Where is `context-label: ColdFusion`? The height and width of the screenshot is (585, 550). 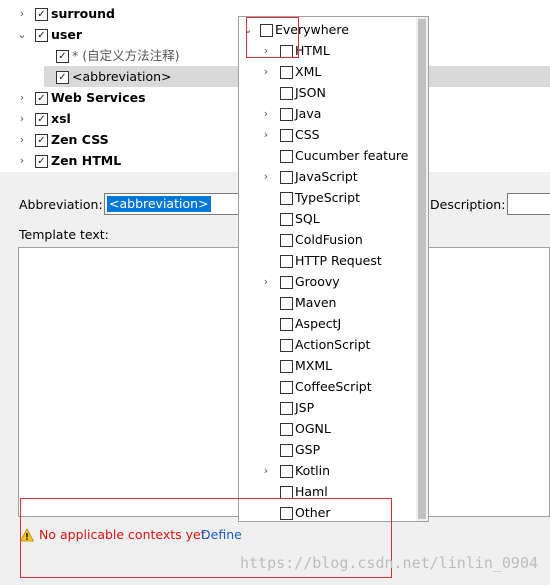 context-label: ColdFusion is located at coordinates (329, 239).